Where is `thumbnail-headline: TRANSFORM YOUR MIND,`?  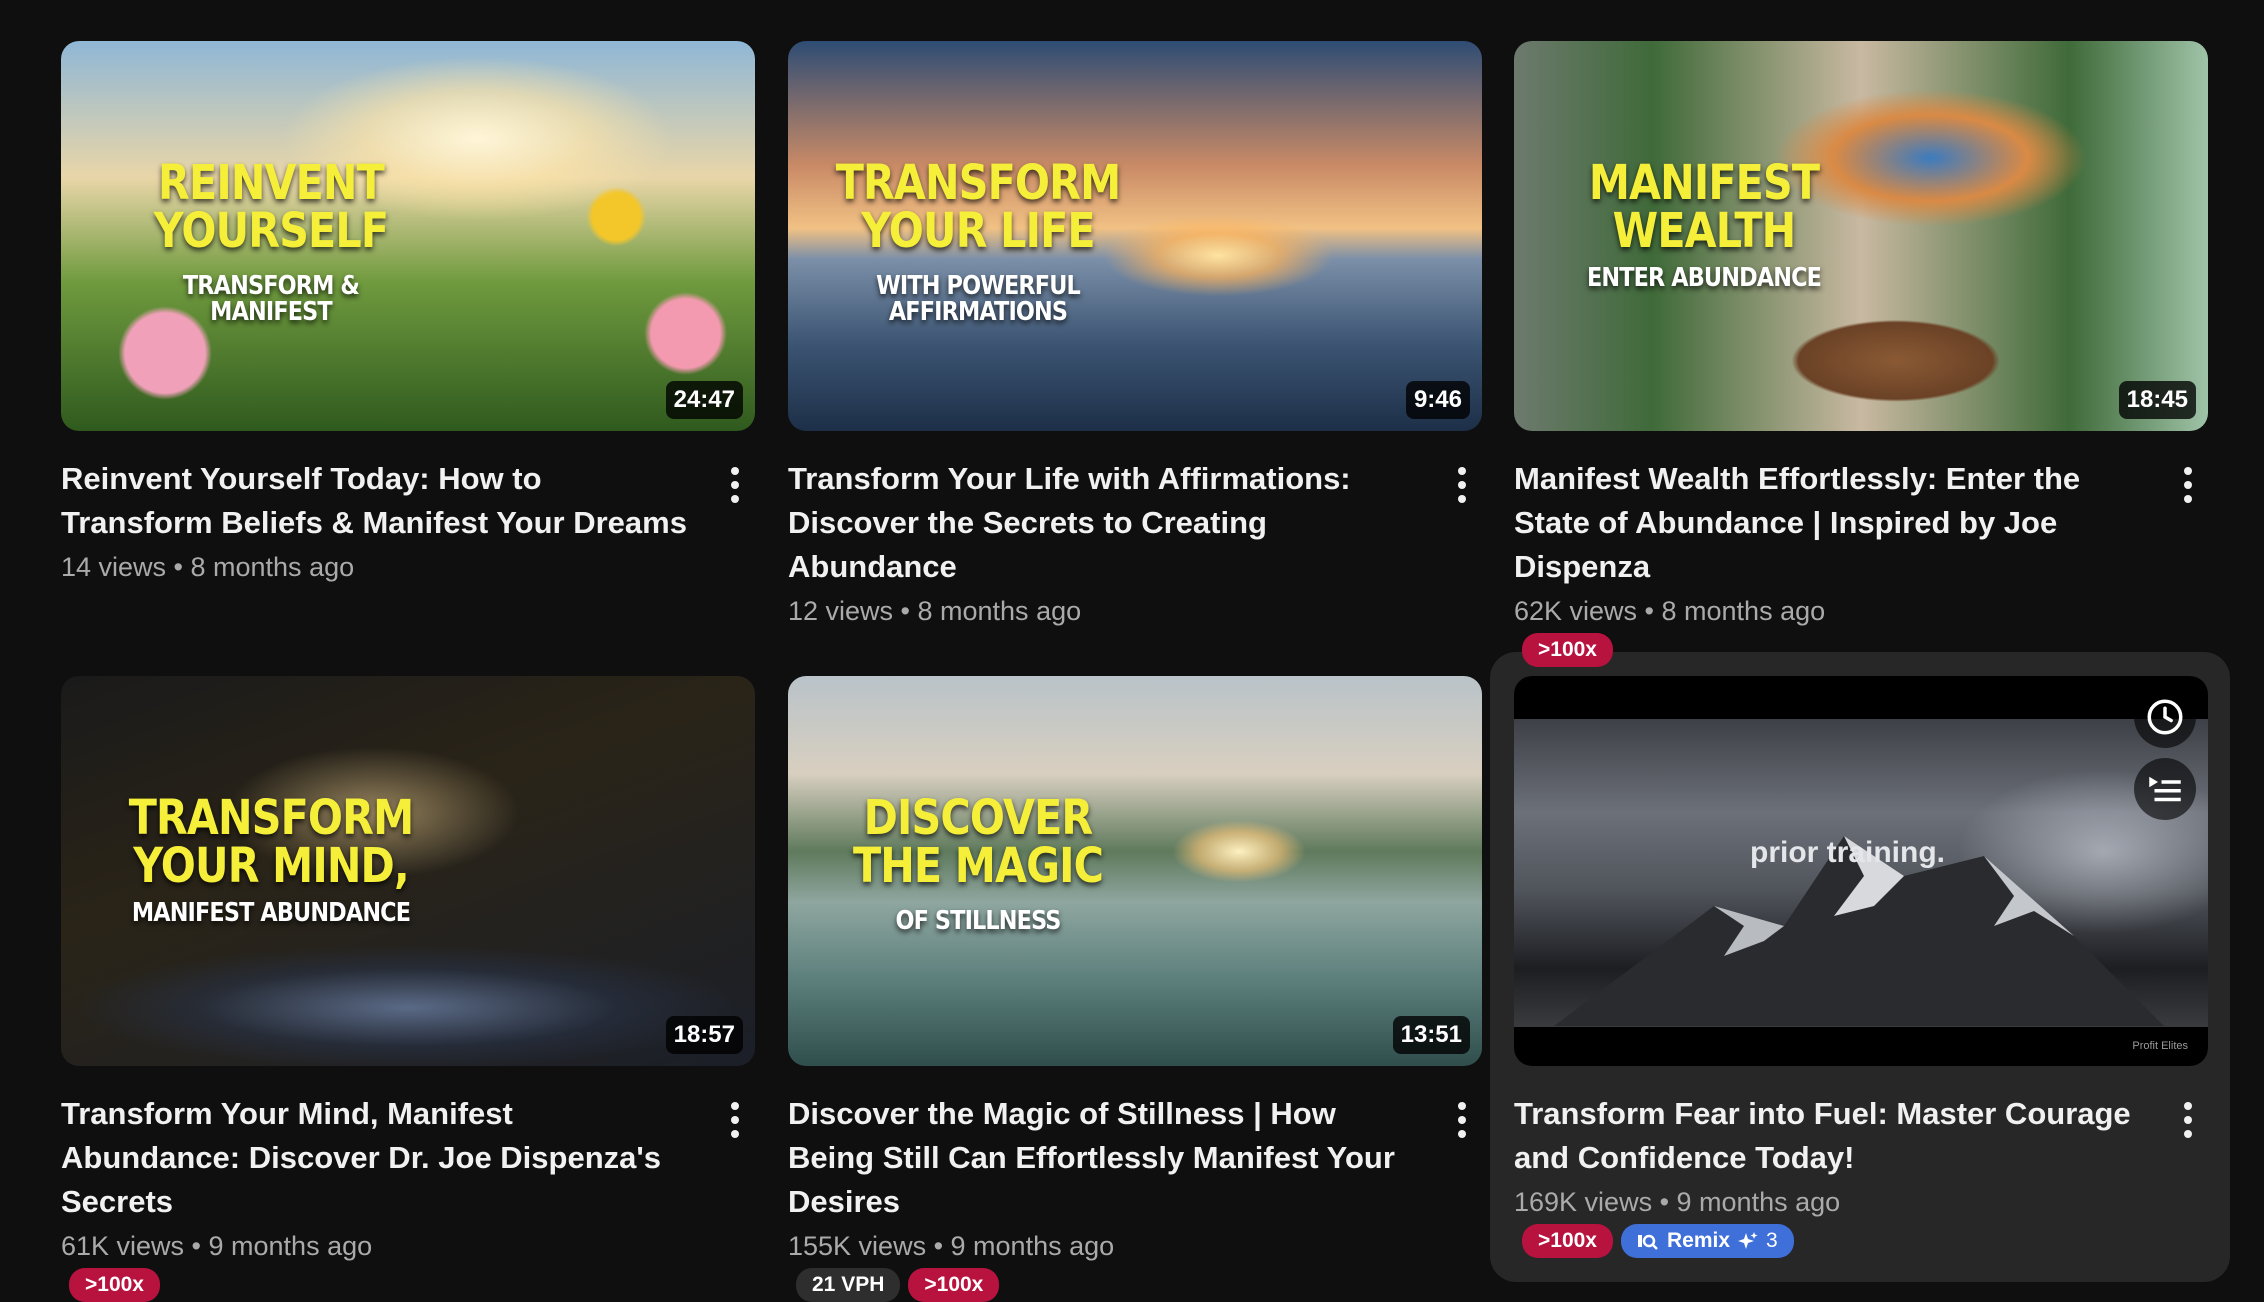 thumbnail-headline: TRANSFORM YOUR MIND, is located at coordinates (271, 842).